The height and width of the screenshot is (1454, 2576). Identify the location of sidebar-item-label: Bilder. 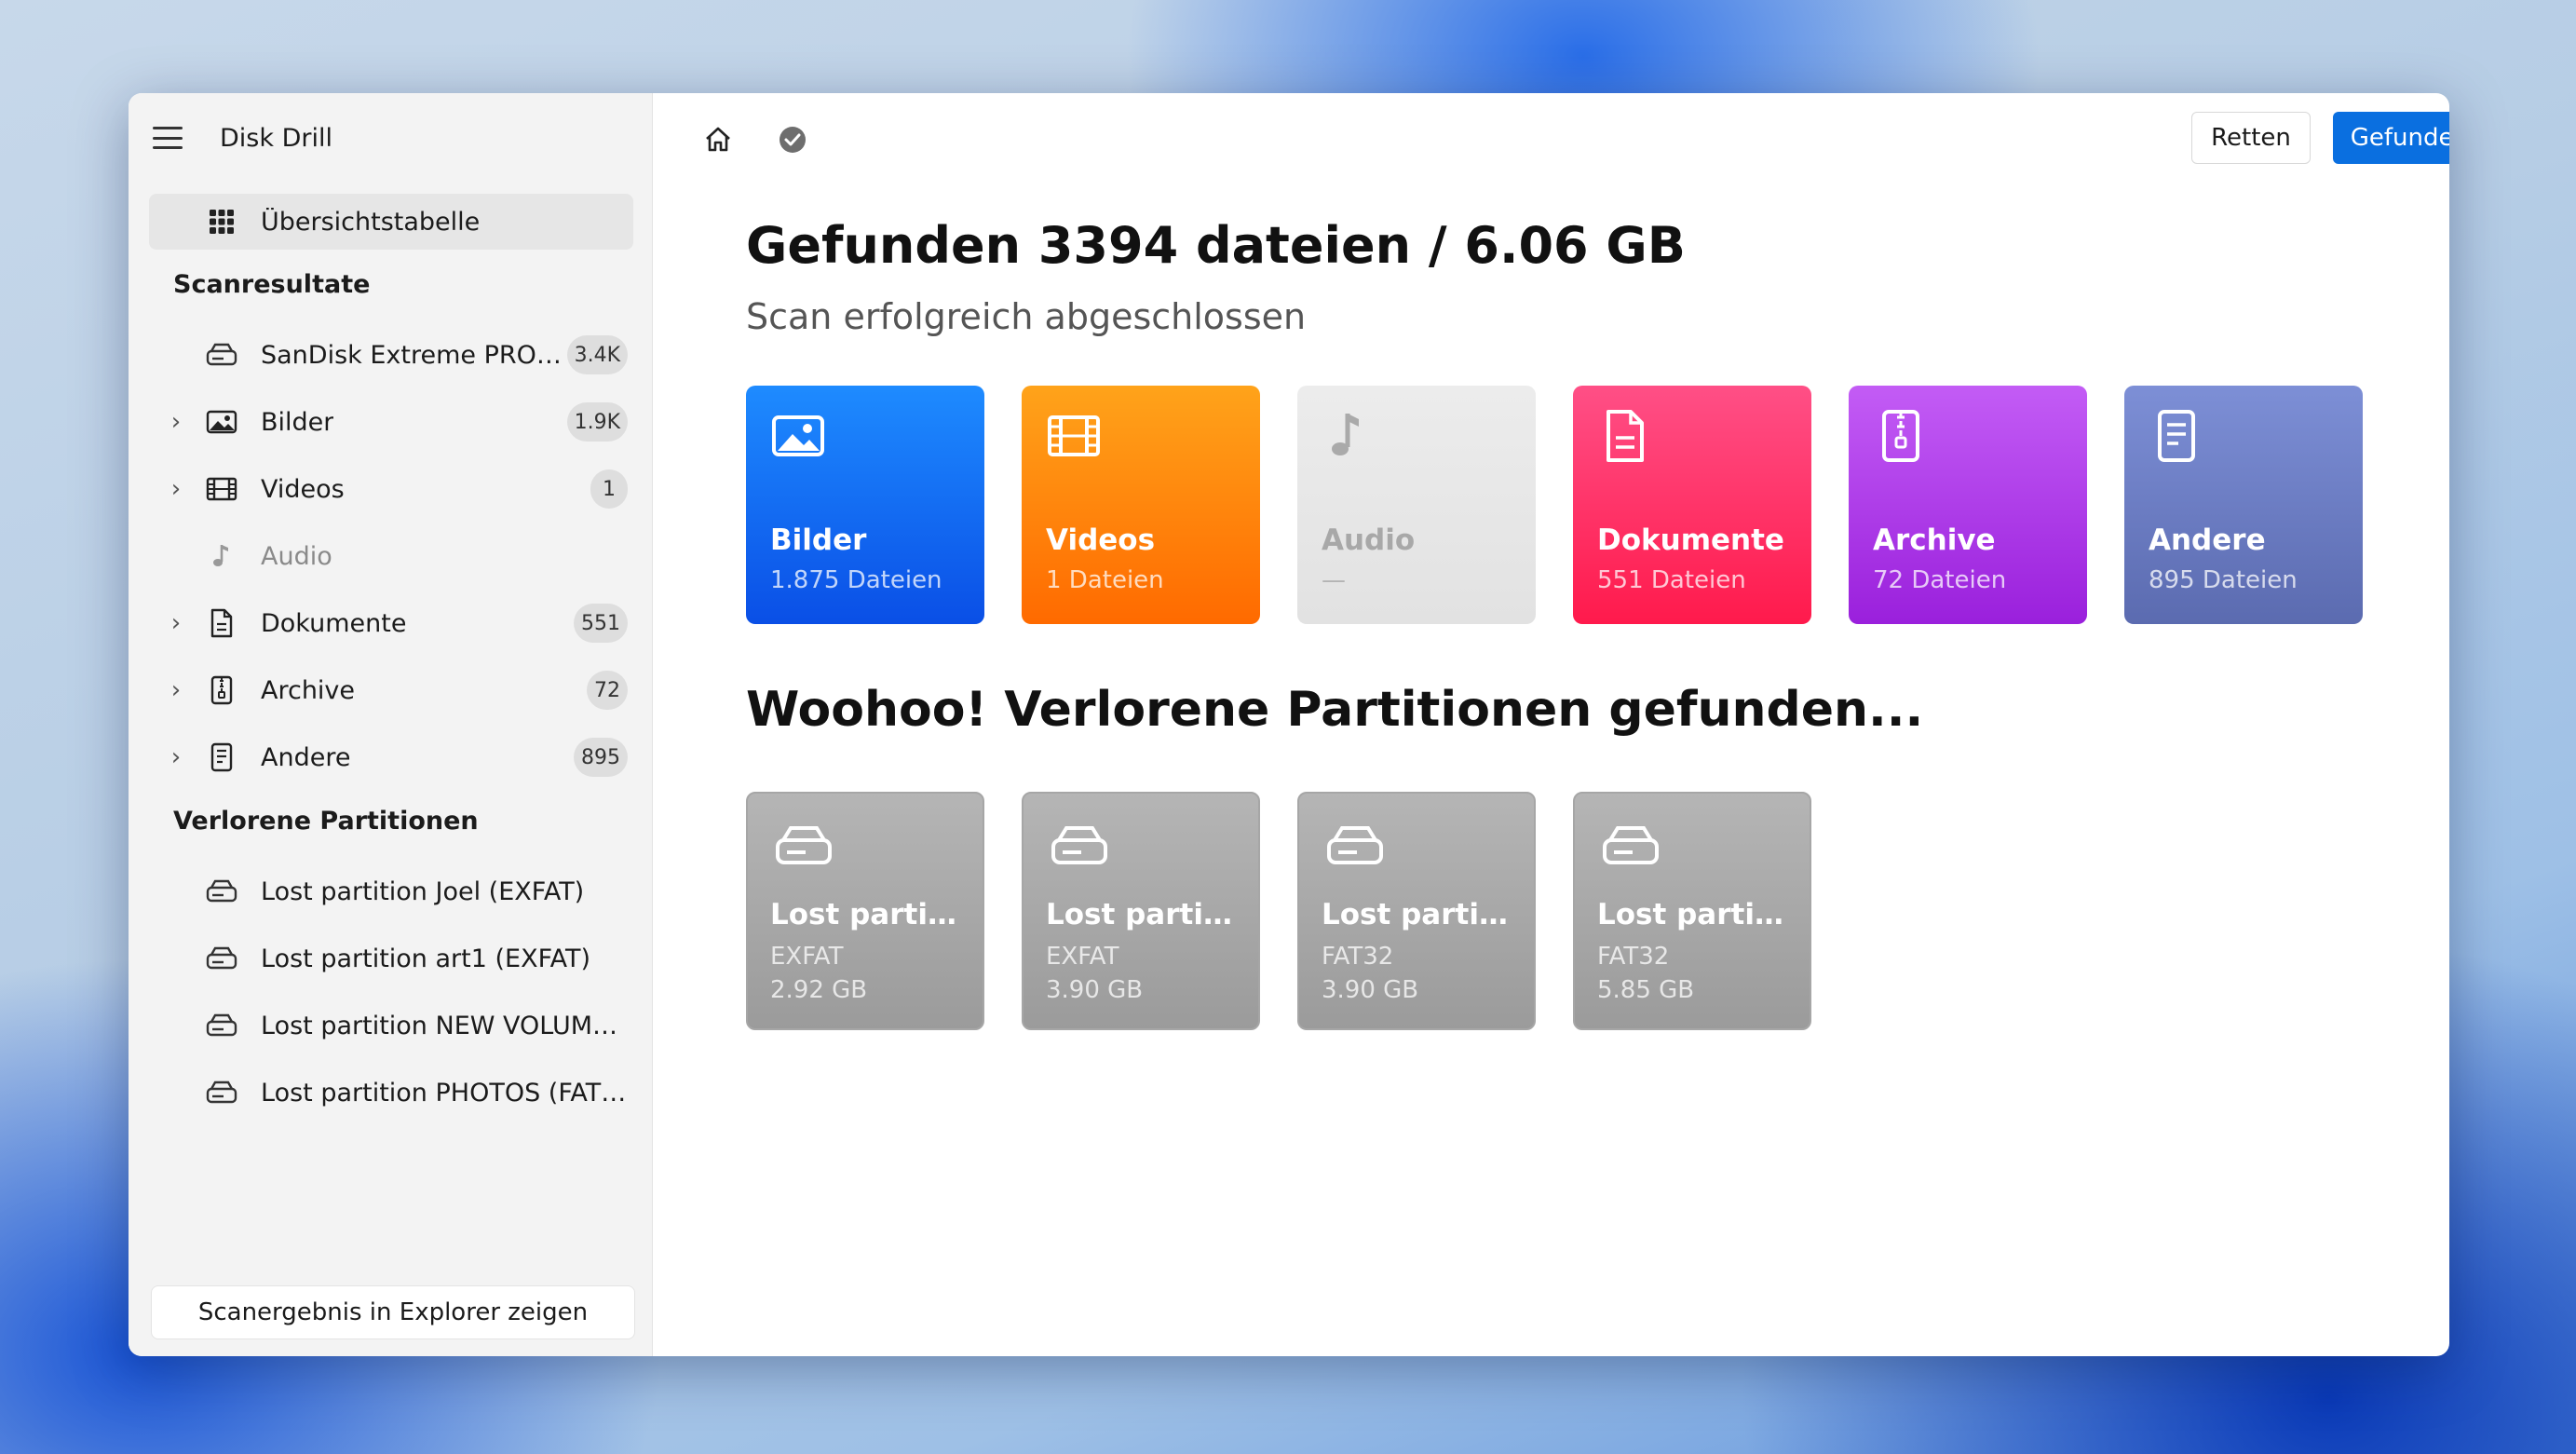
(297, 422).